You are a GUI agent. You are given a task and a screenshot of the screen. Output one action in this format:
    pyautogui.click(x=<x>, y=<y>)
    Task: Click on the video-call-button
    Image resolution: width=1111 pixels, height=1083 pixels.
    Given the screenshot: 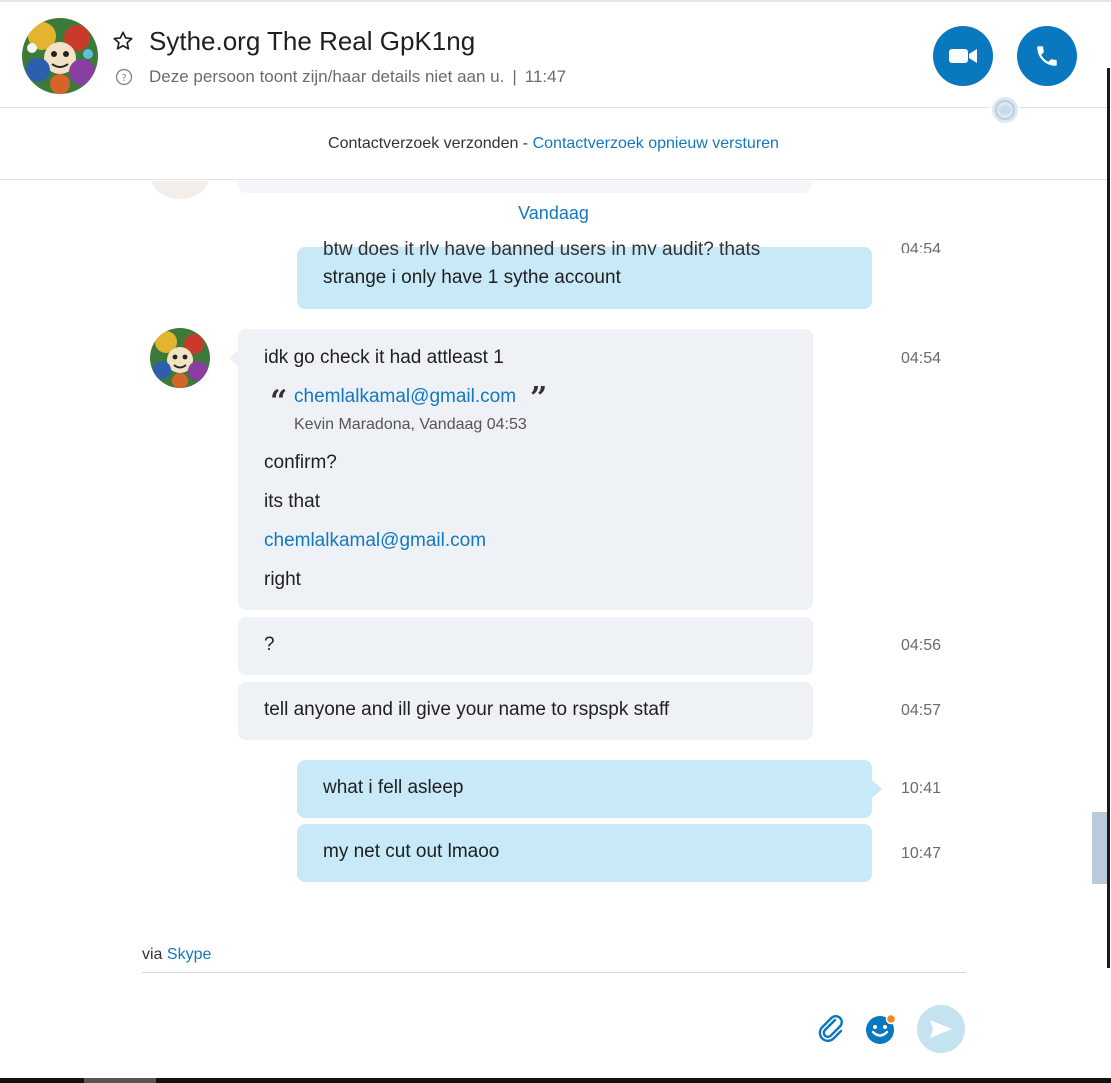 What is the action you would take?
    pyautogui.click(x=963, y=56)
    